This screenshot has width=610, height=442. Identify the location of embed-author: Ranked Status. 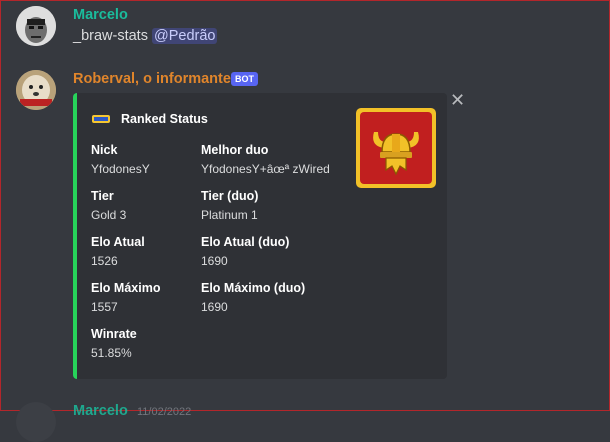
(149, 119).